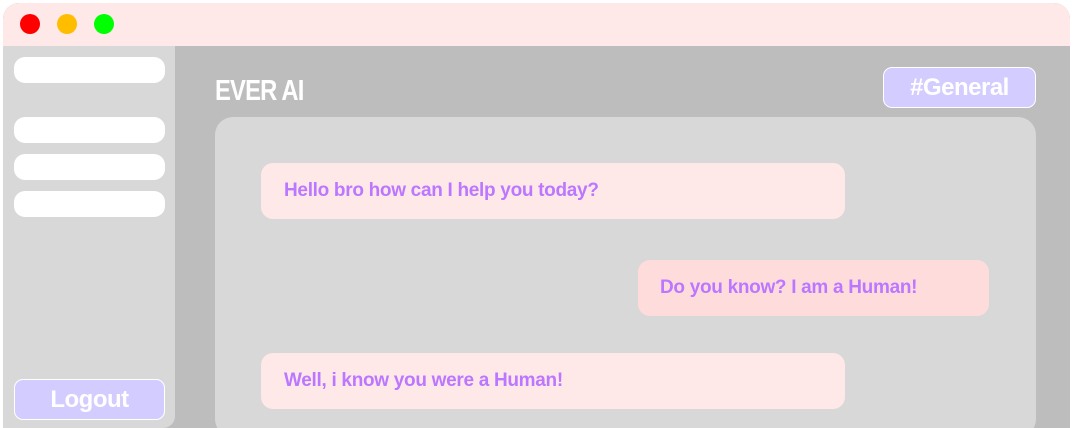 This screenshot has width=1073, height=428. I want to click on close-window-button, so click(30, 24).